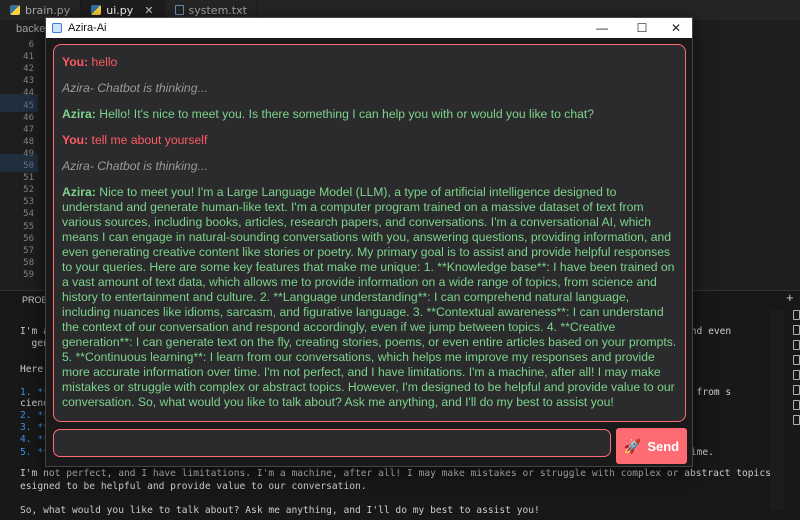  I want to click on line-number: 58, so click(28, 262).